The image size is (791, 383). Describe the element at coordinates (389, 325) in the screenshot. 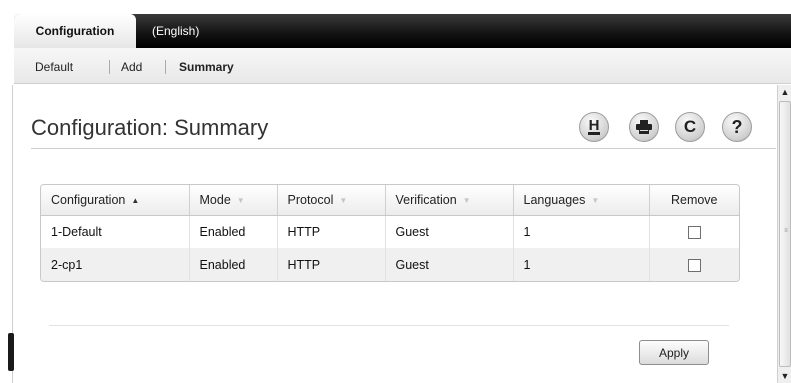

I see `footer-divider` at that location.